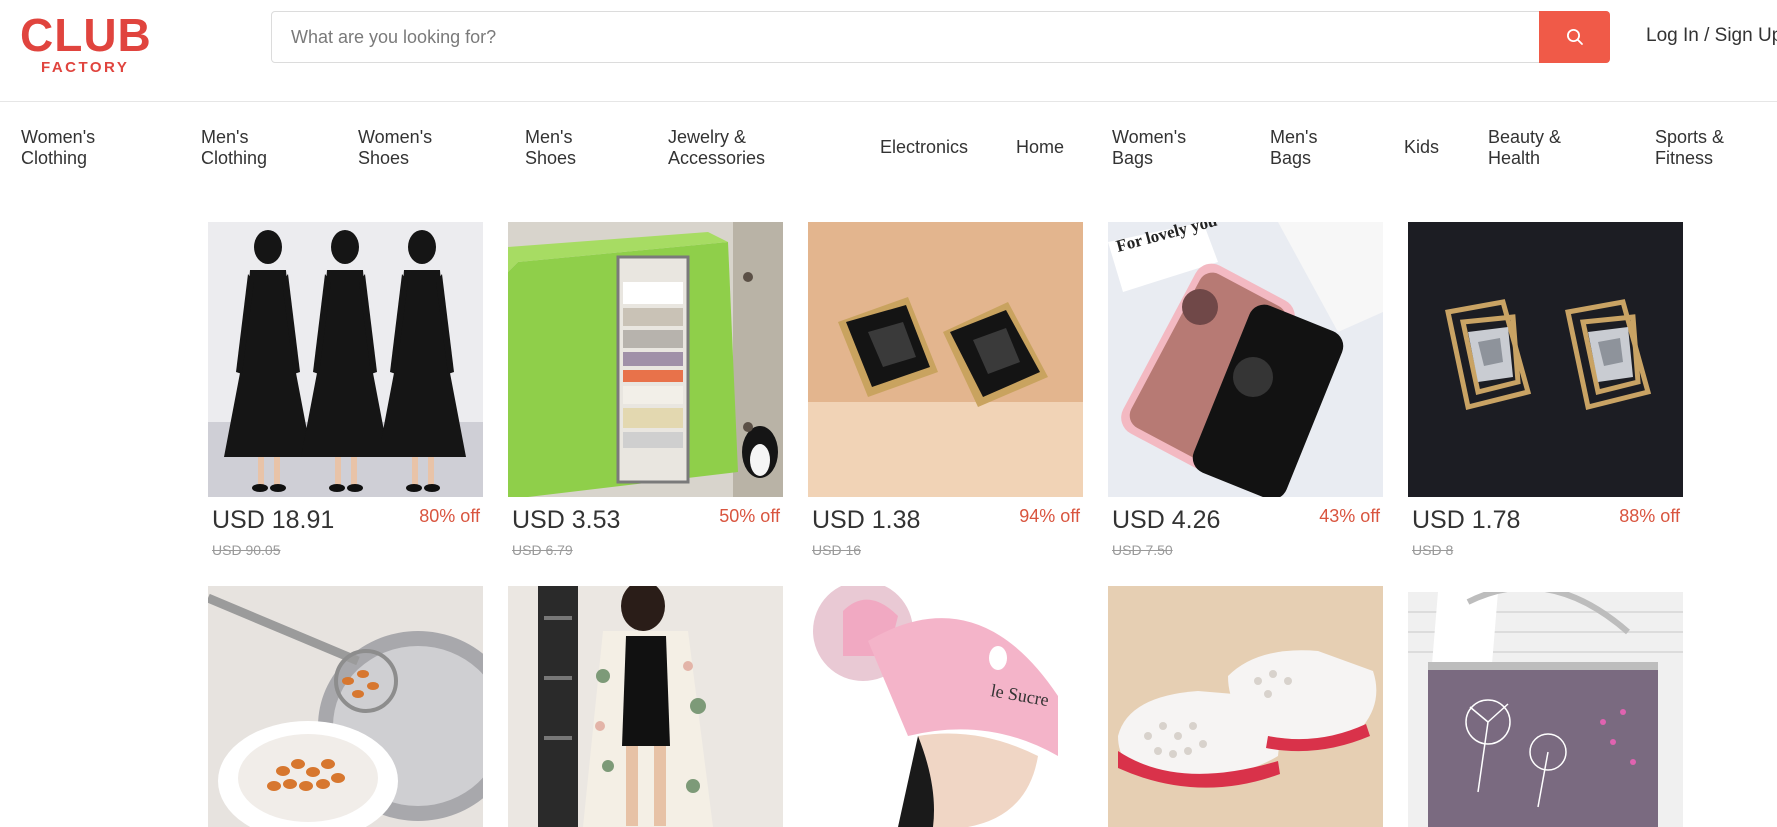  I want to click on nav-label: Electronics, so click(924, 147).